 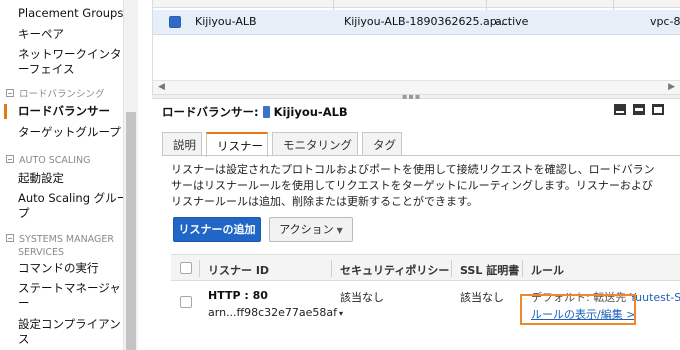 I want to click on highlight-annotation-box, so click(x=578, y=309).